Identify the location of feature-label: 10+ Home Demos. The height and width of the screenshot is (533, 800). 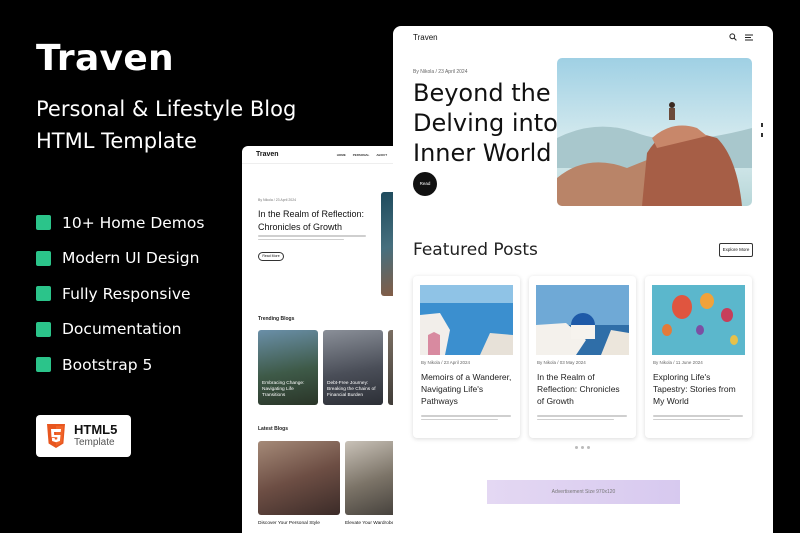
(133, 222).